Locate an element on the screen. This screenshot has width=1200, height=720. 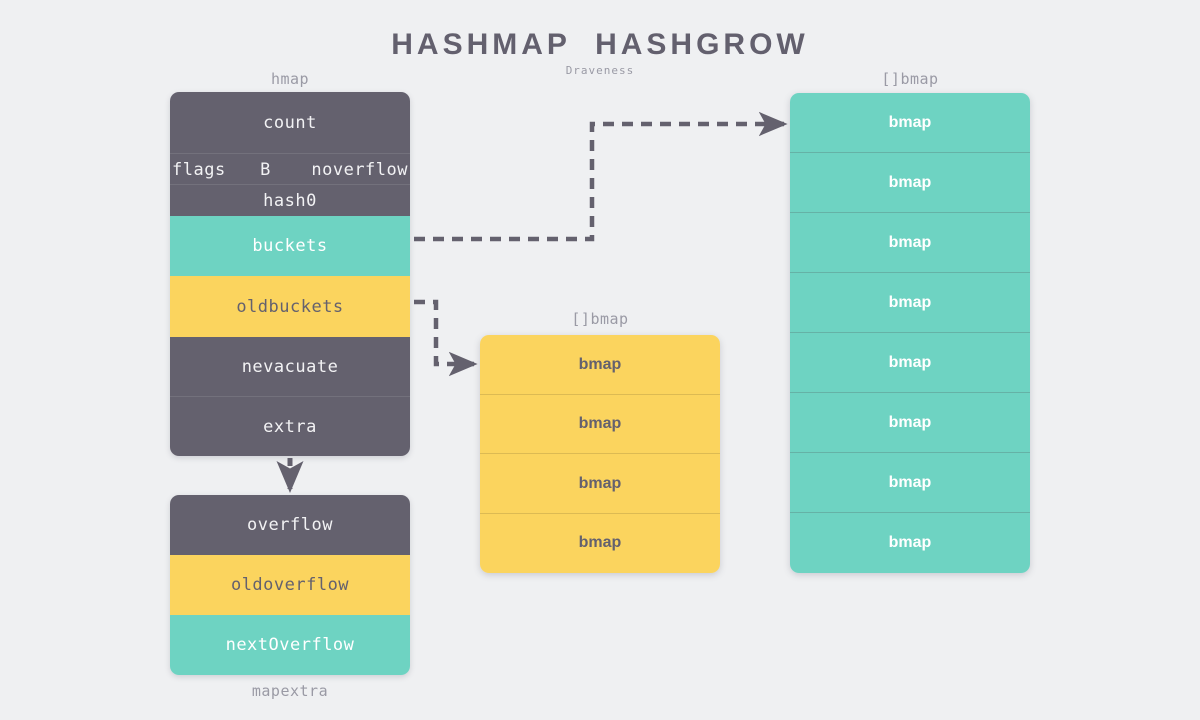
hmap-field-noverflow: noverflow is located at coordinates (359, 169).